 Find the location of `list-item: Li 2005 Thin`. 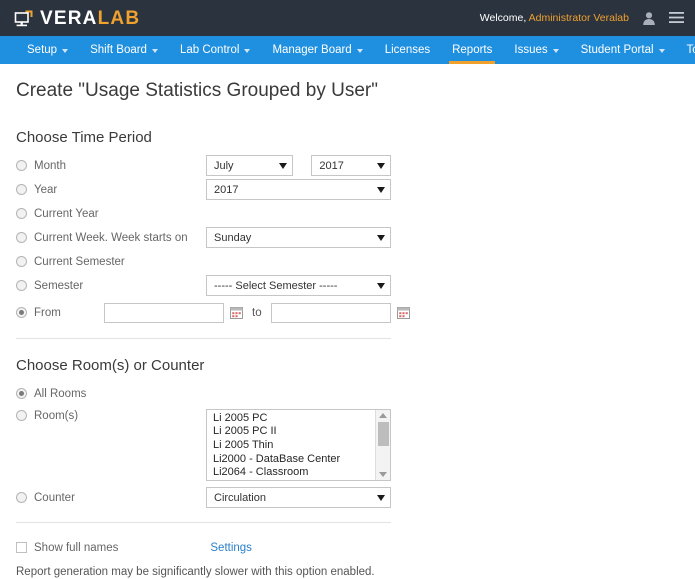

list-item: Li 2005 Thin is located at coordinates (294, 446).